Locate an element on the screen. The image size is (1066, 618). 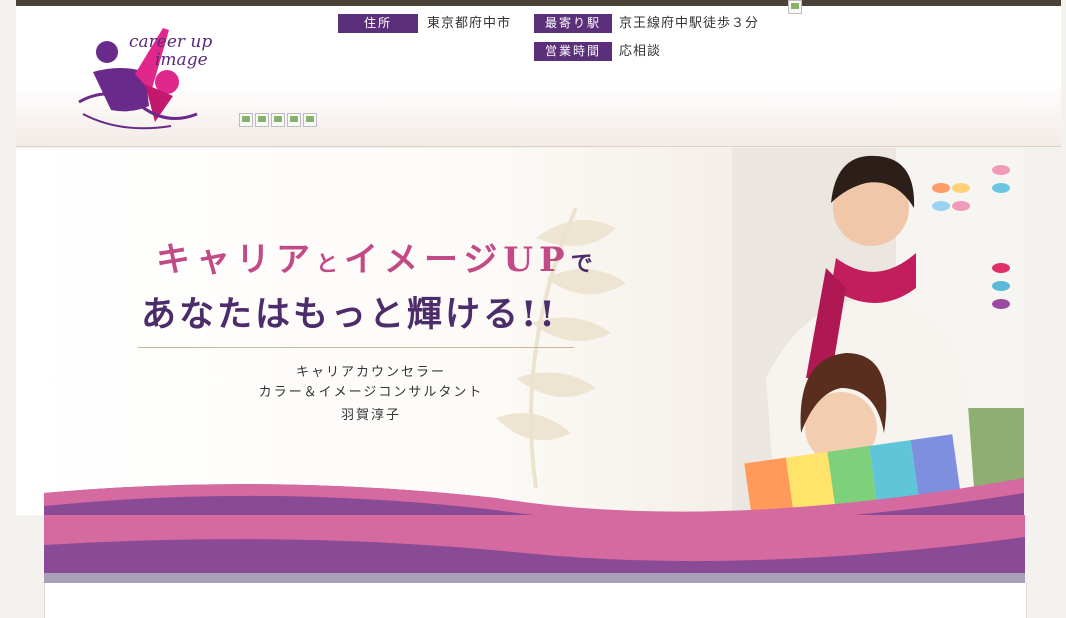
address-label: 住所 is located at coordinates (378, 23).